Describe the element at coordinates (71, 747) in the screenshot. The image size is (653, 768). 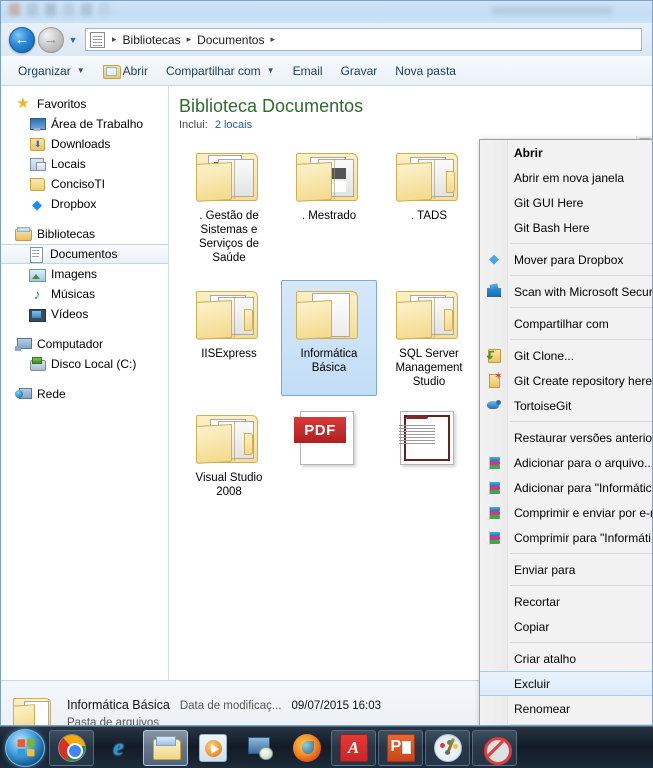
I see `taskbar-button-chrome` at that location.